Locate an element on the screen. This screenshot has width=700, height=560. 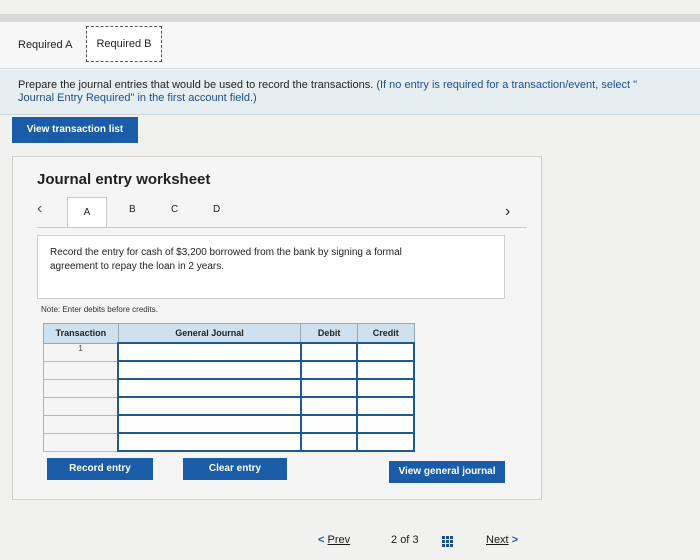
top-bar is located at coordinates (350, 18).